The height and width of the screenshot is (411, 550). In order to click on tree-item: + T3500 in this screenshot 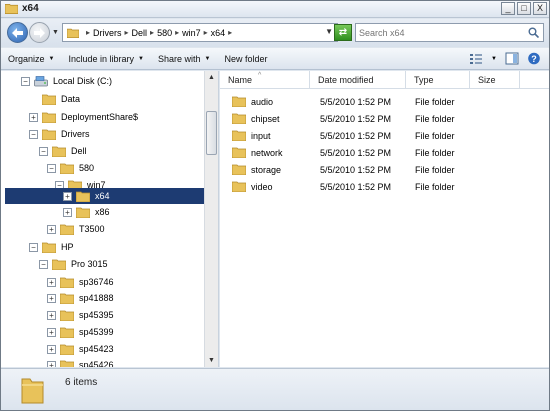, I will do `click(53, 229)`.